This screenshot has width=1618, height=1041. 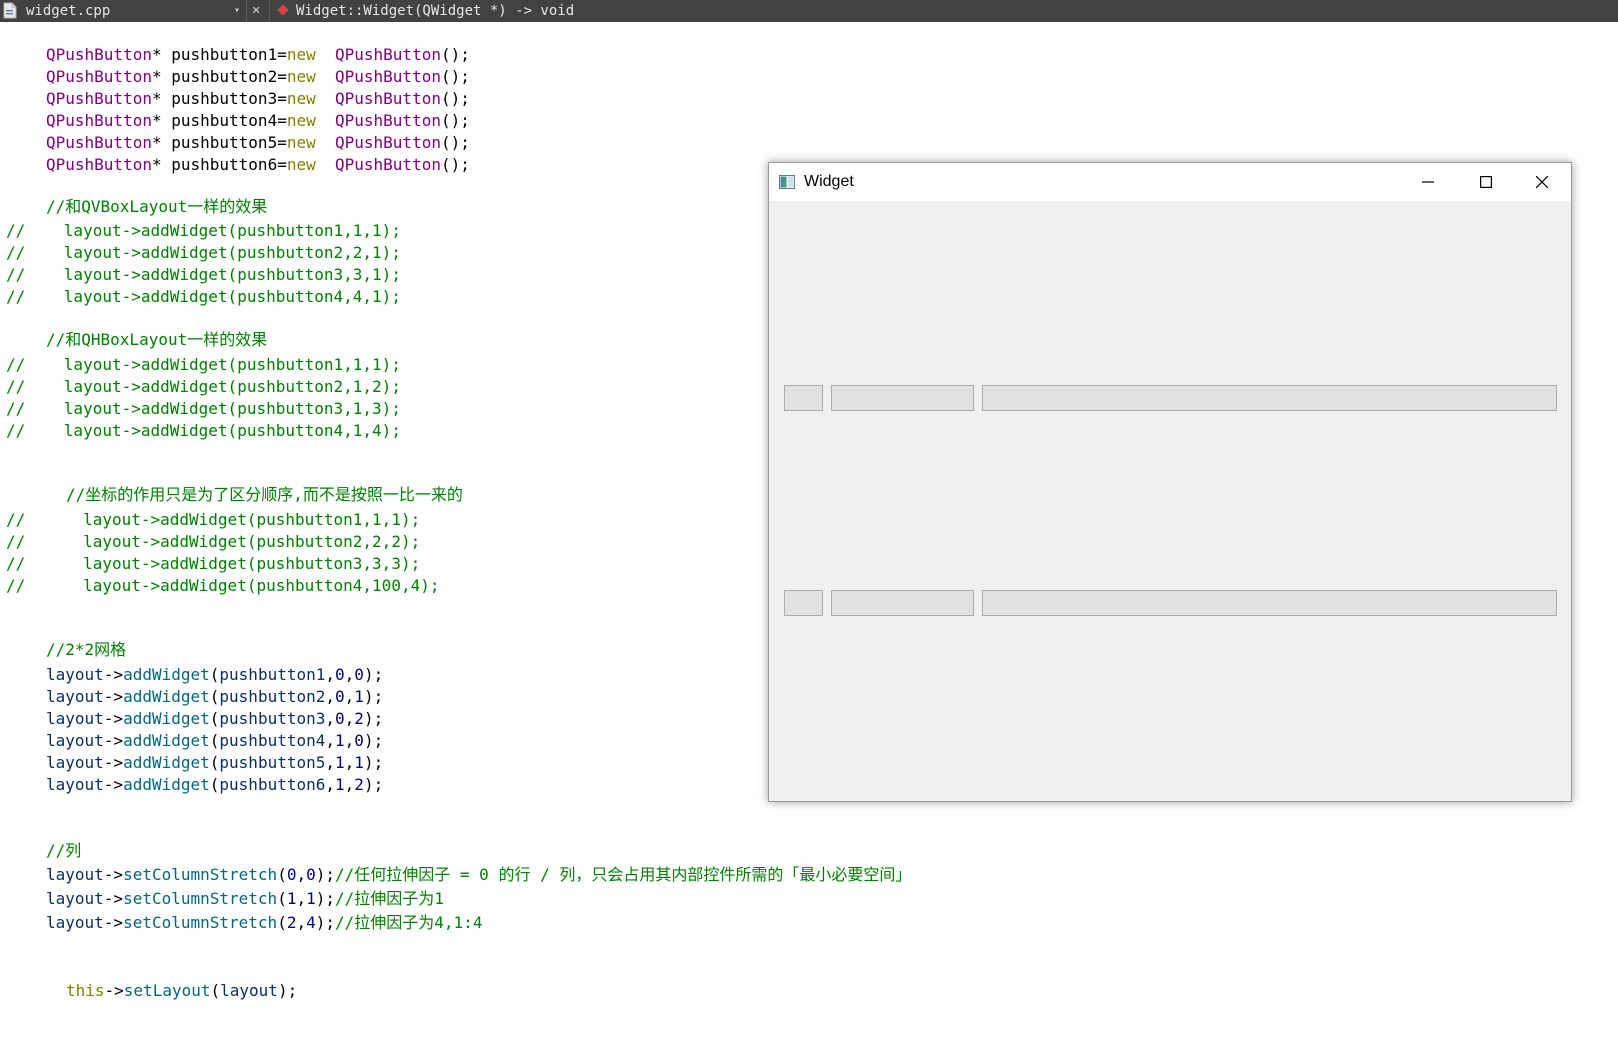 What do you see at coordinates (409, 922) in the screenshot?
I see `code-token: //拉伸因子为4,1:4` at bounding box center [409, 922].